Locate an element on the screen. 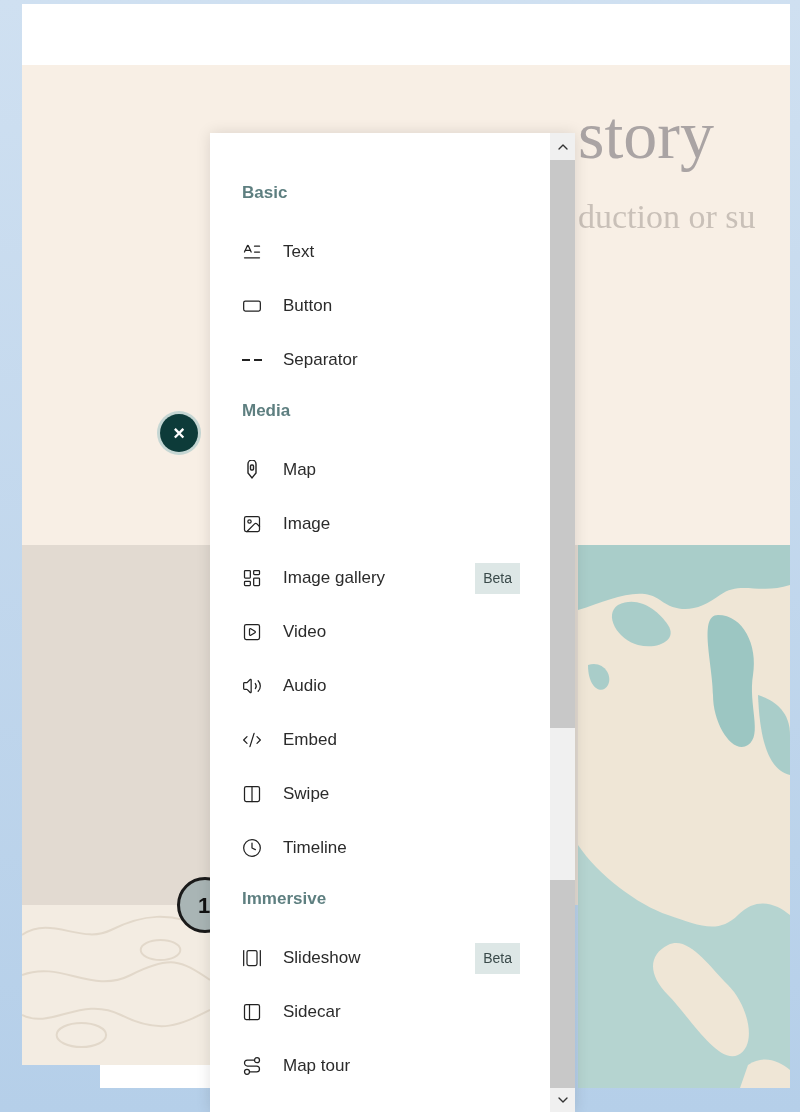 This screenshot has height=1112, width=800. scroll-thumb is located at coordinates (562, 804).